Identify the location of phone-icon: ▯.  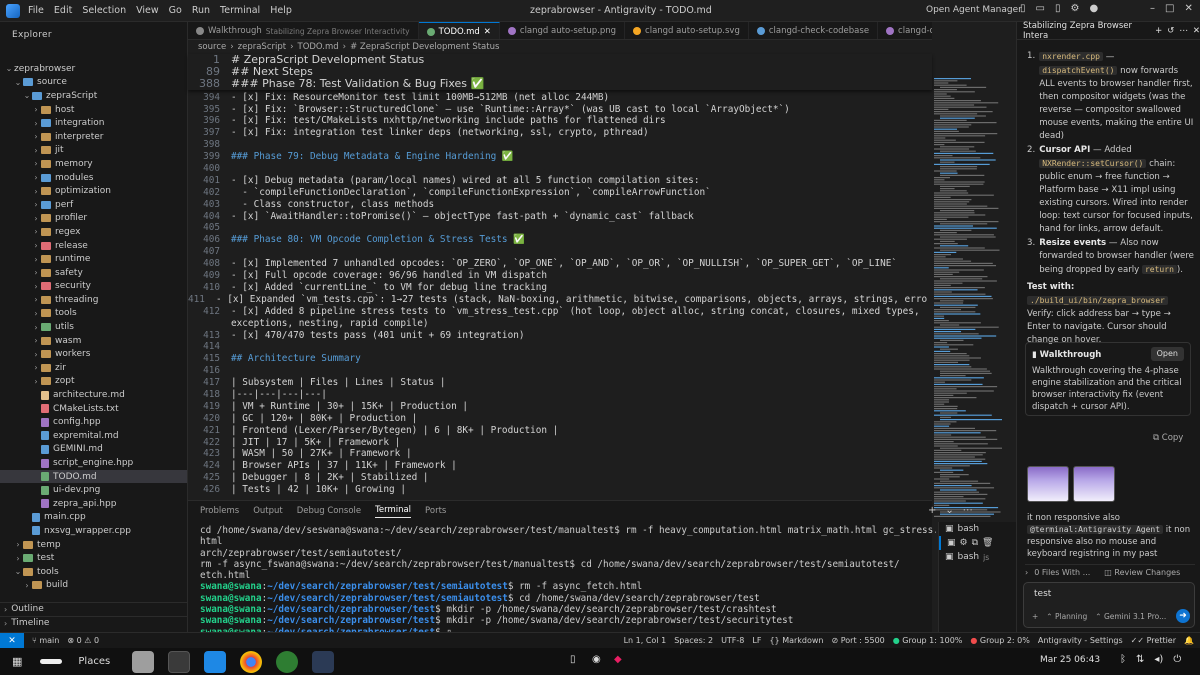
(573, 659).